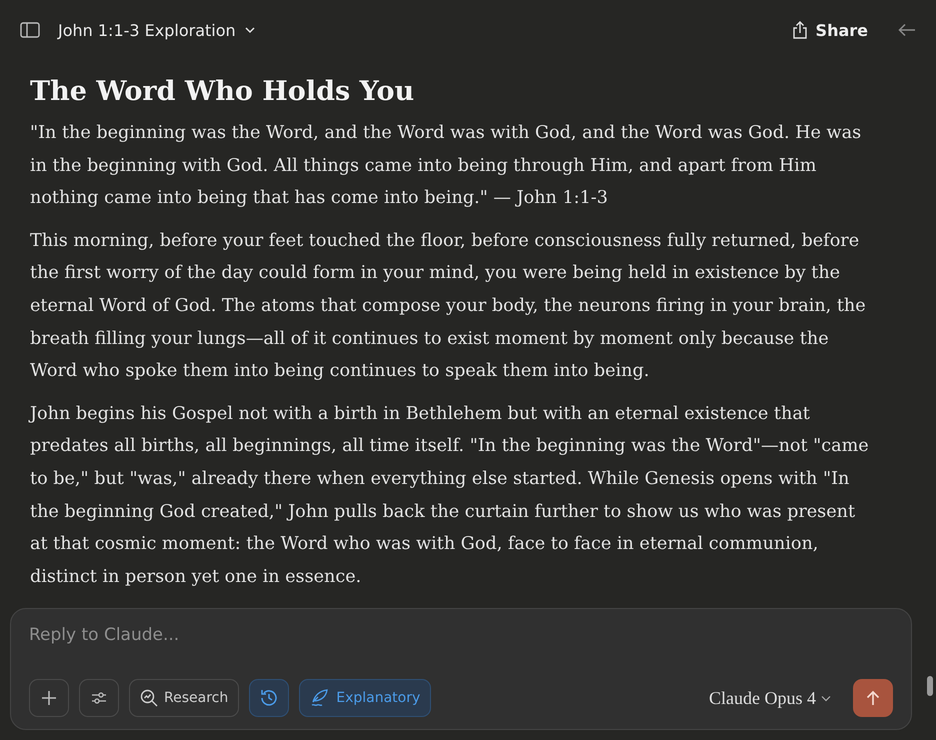 This screenshot has height=740, width=936. What do you see at coordinates (184, 698) in the screenshot?
I see `research-button: Research` at bounding box center [184, 698].